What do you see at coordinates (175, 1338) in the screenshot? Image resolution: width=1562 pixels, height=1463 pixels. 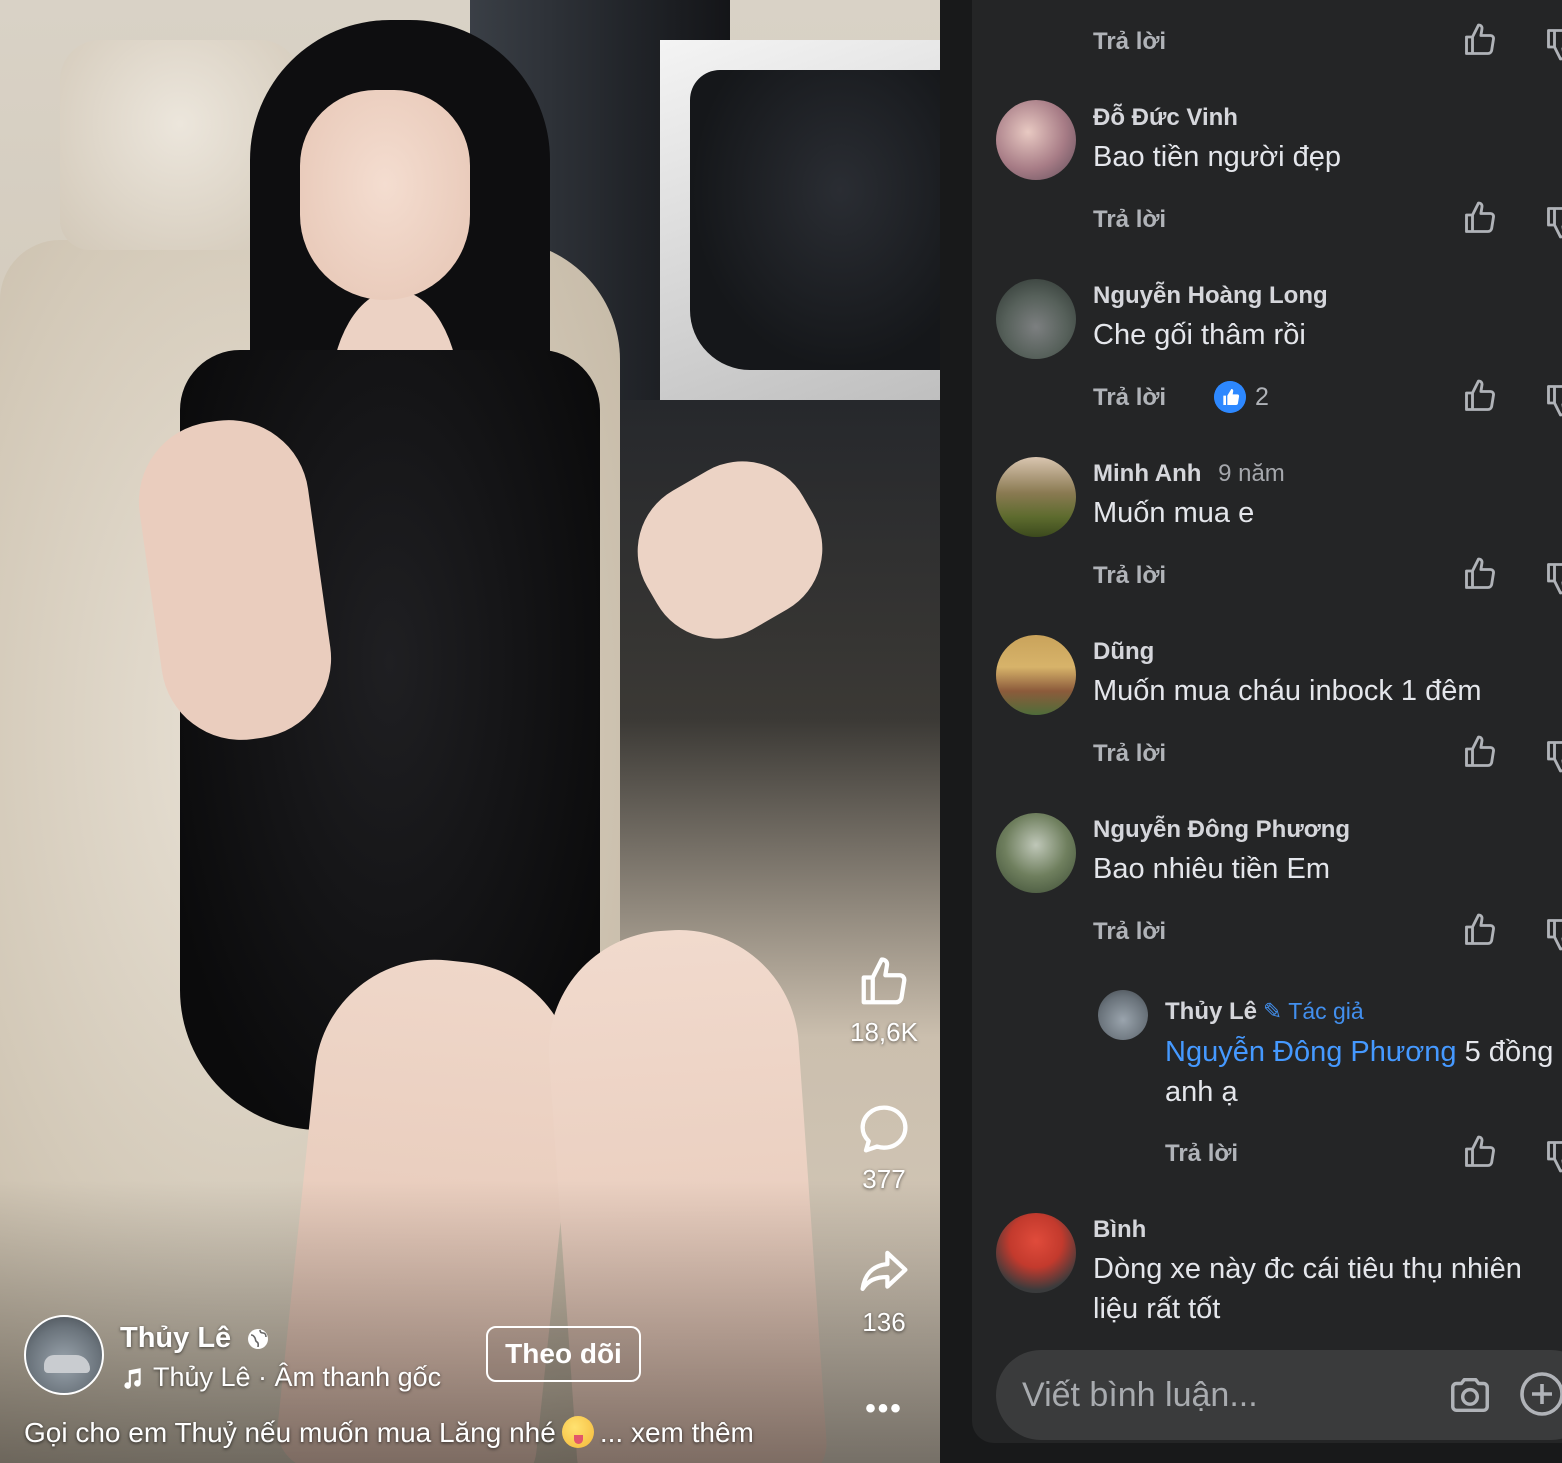 I see `author-name: Thủy Lê` at bounding box center [175, 1338].